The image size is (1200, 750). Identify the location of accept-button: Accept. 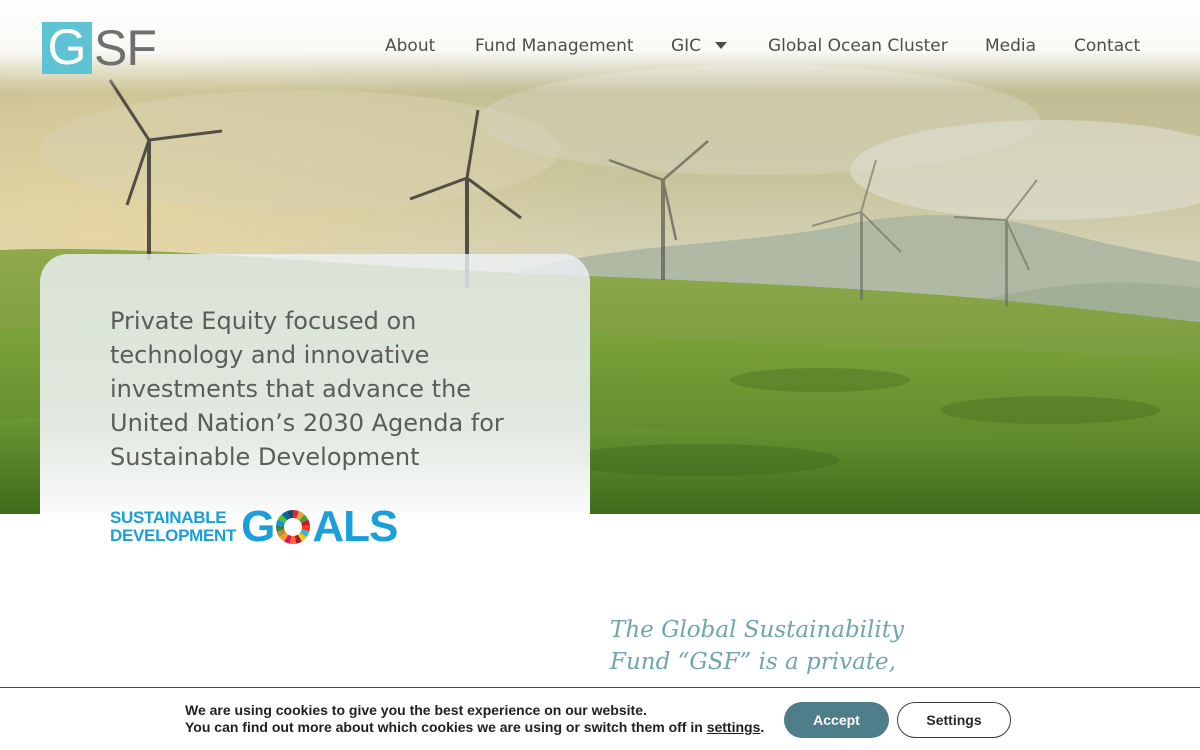
(836, 720).